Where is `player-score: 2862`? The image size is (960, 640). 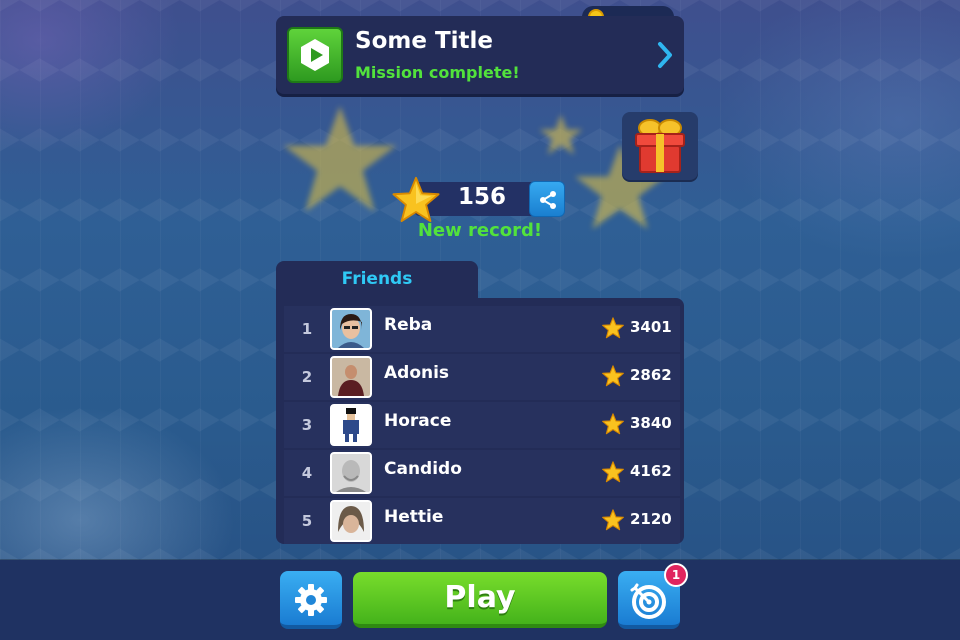
player-score: 2862 is located at coordinates (651, 375).